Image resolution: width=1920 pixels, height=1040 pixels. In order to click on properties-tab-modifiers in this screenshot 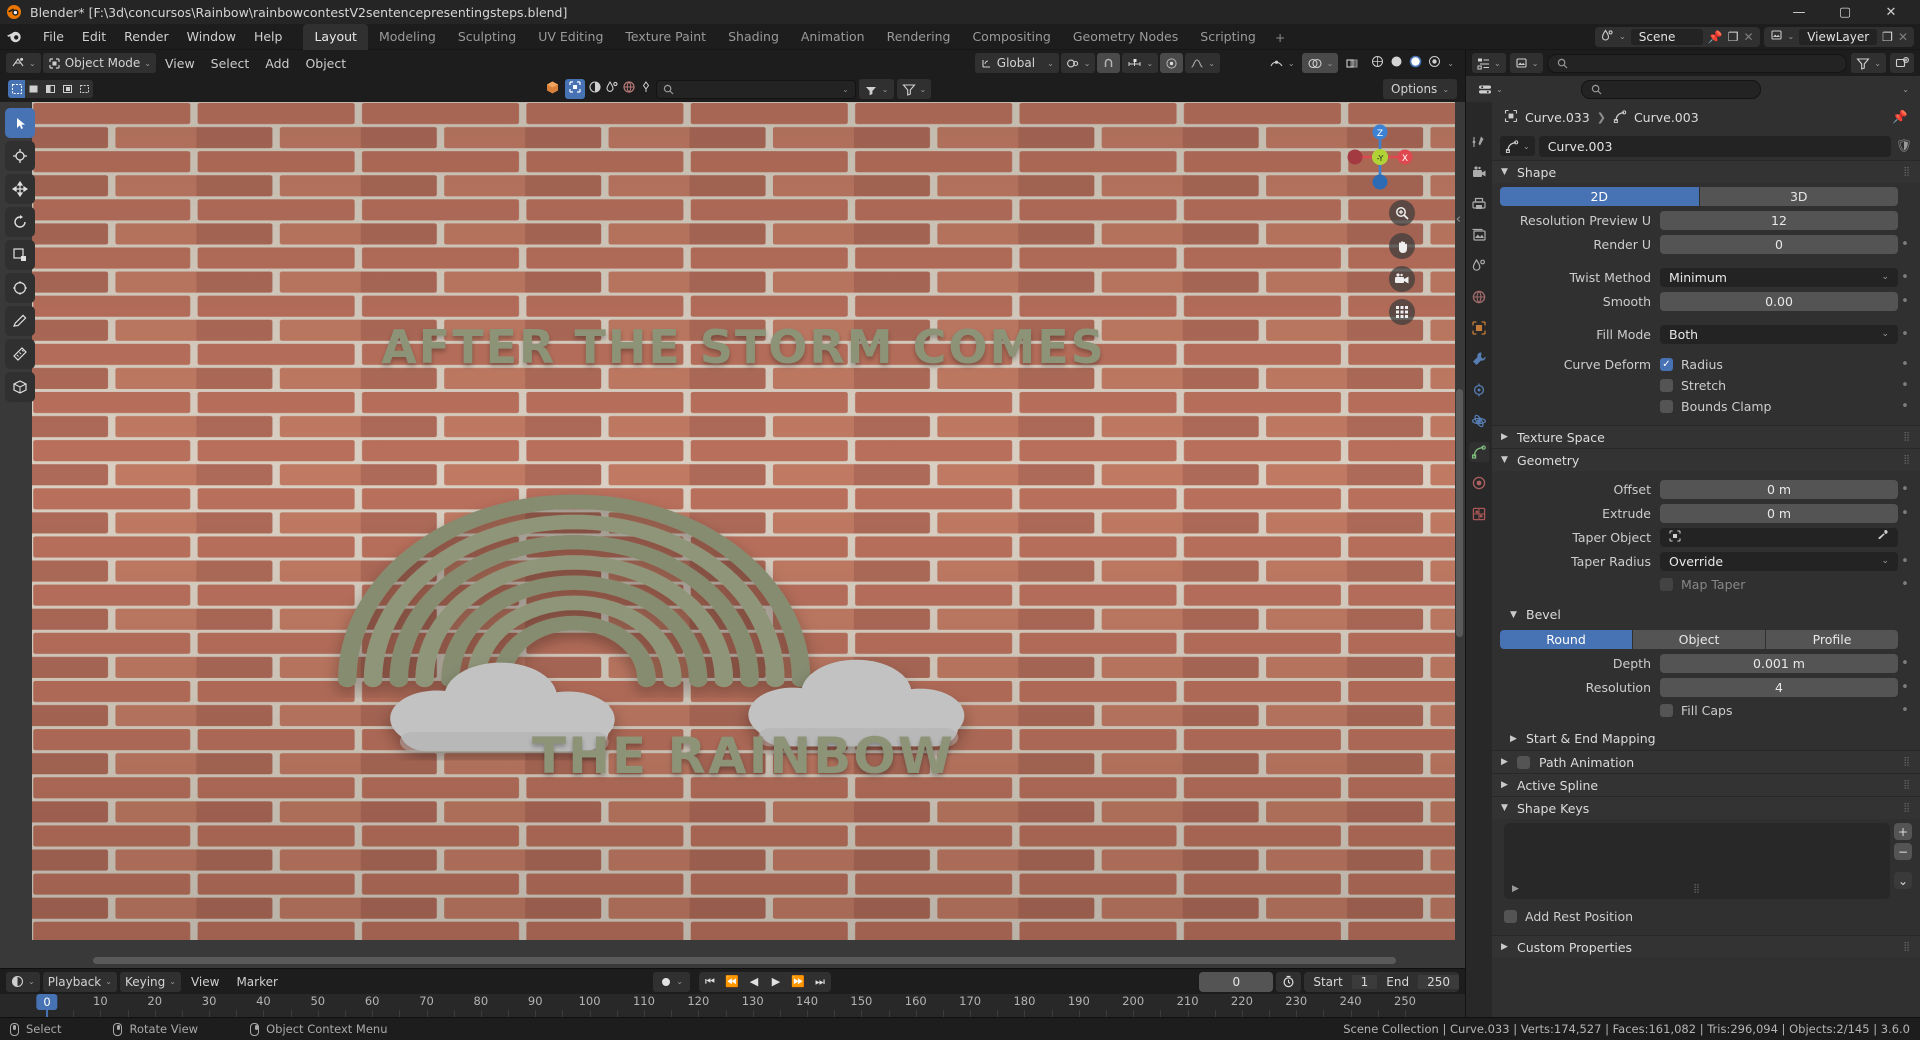, I will do `click(1479, 359)`.